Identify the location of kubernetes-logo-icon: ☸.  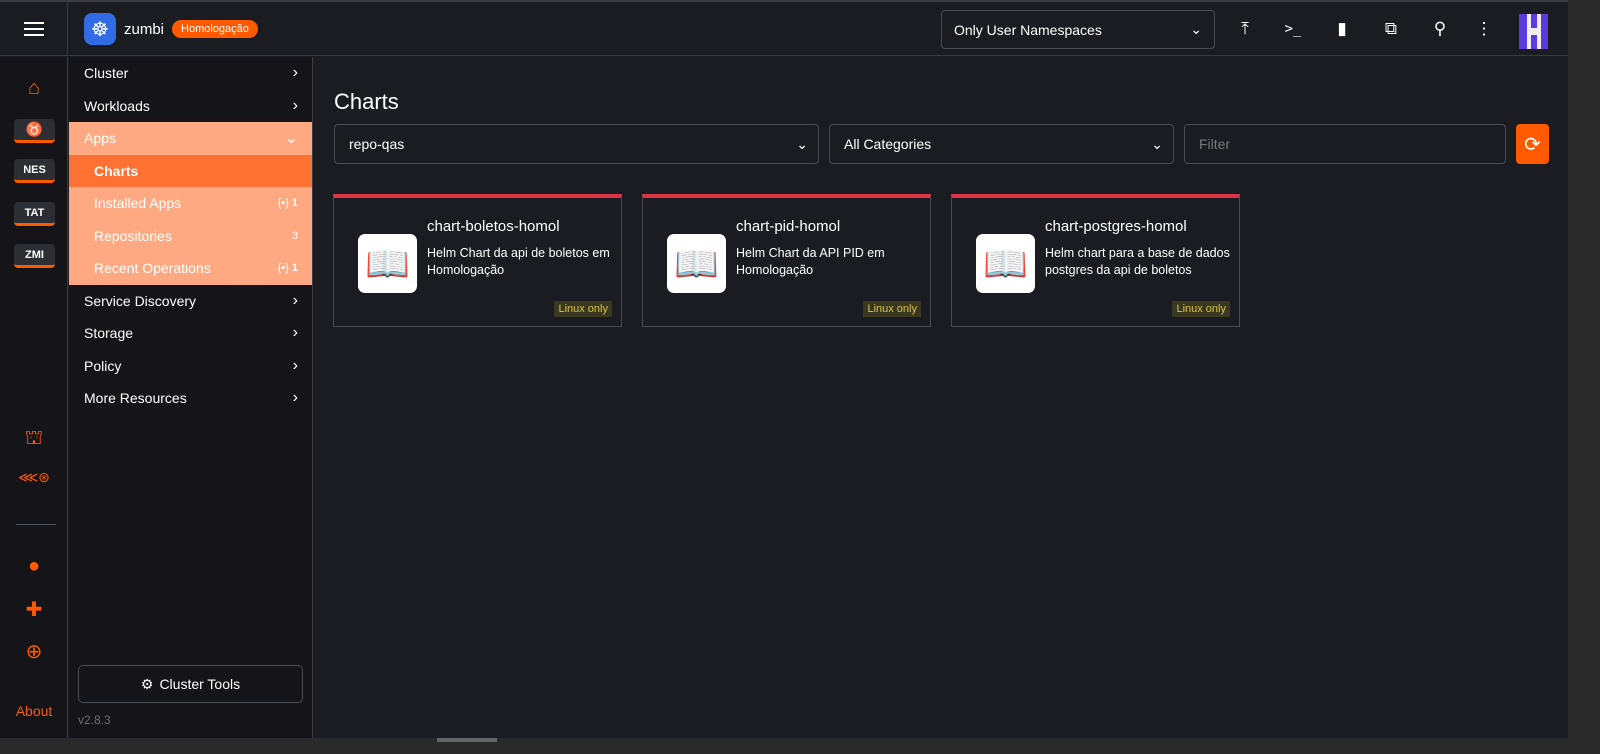
(100, 29).